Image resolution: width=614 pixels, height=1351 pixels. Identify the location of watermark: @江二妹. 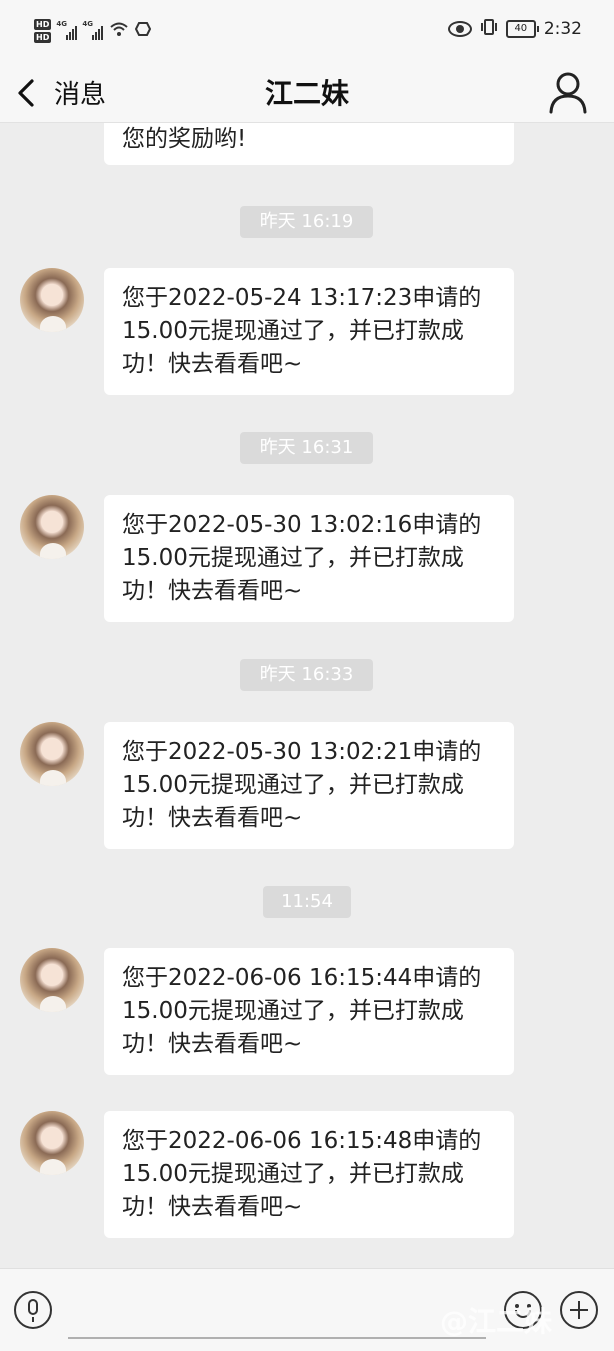
(496, 1321).